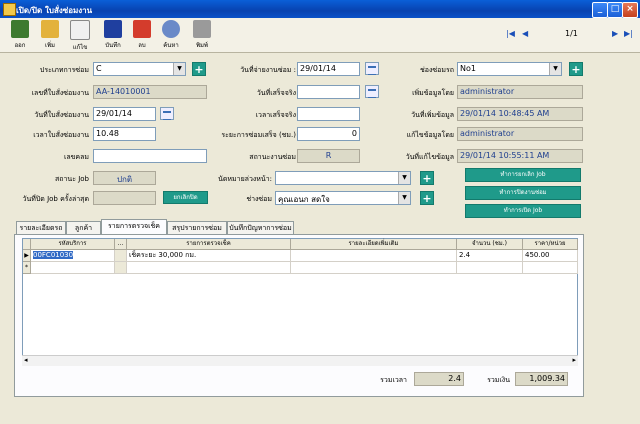 The height and width of the screenshot is (424, 640). I want to click on repair-channel-select: No1 ▼, so click(509, 69).